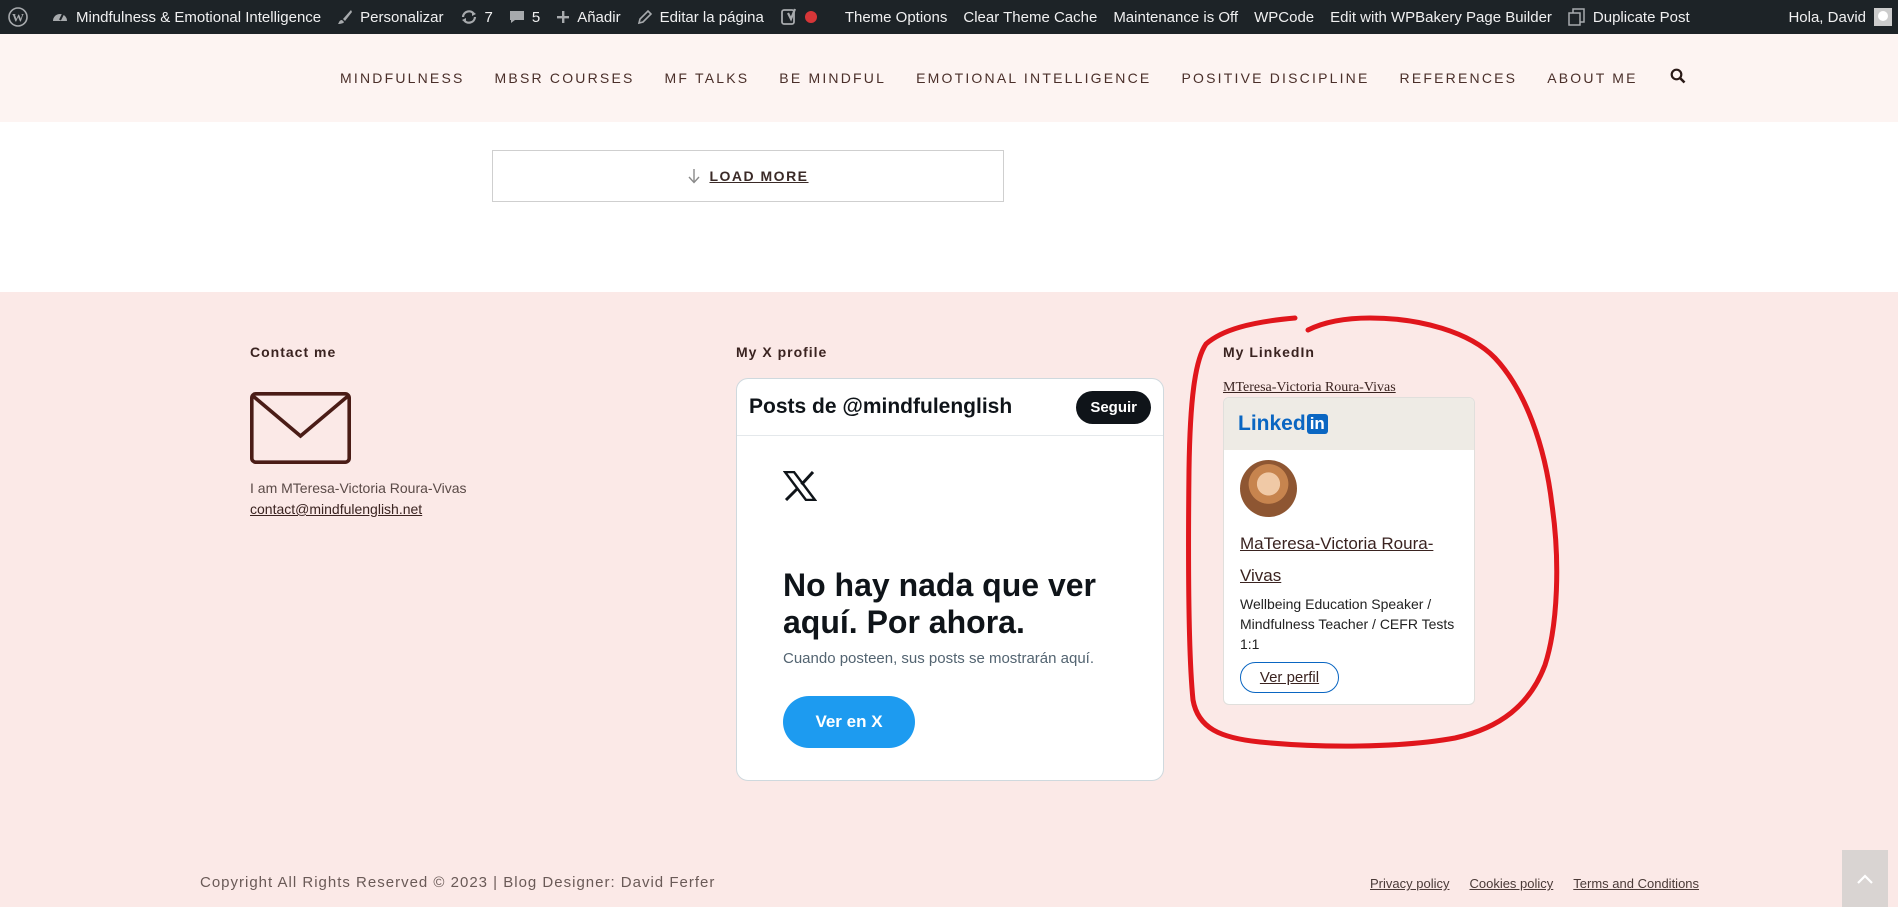 The width and height of the screenshot is (1898, 907). I want to click on x-empty-title: No hay nada que ver aquí. Por ahora., so click(939, 603).